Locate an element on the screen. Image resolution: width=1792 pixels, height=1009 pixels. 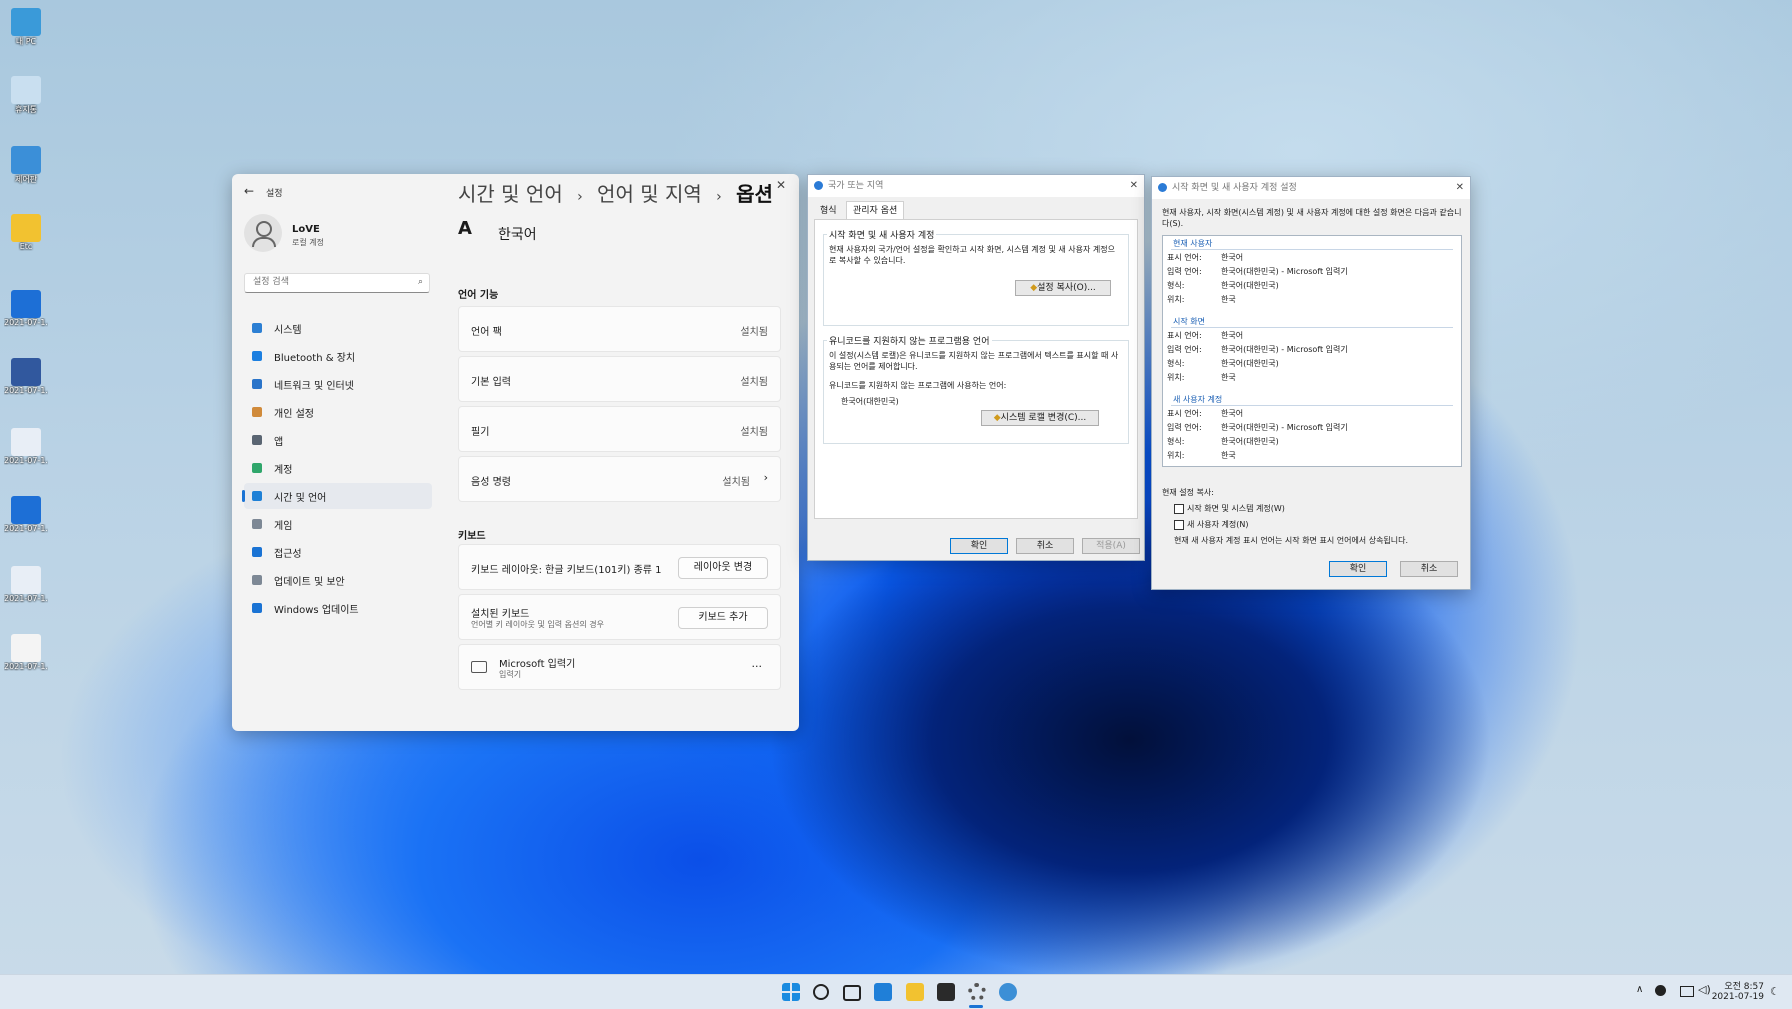
change-layout-button: 레이아웃 변경 is located at coordinates (723, 568).